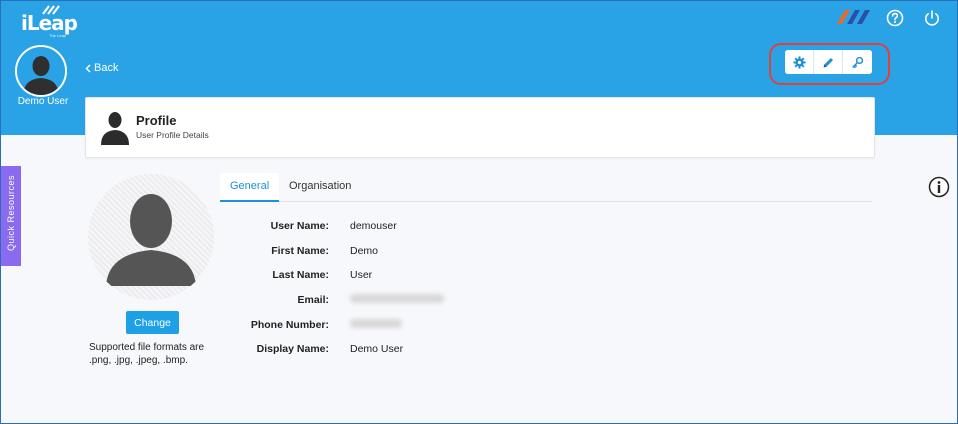  I want to click on quick-resources-tab: Quick Resources, so click(11, 216).